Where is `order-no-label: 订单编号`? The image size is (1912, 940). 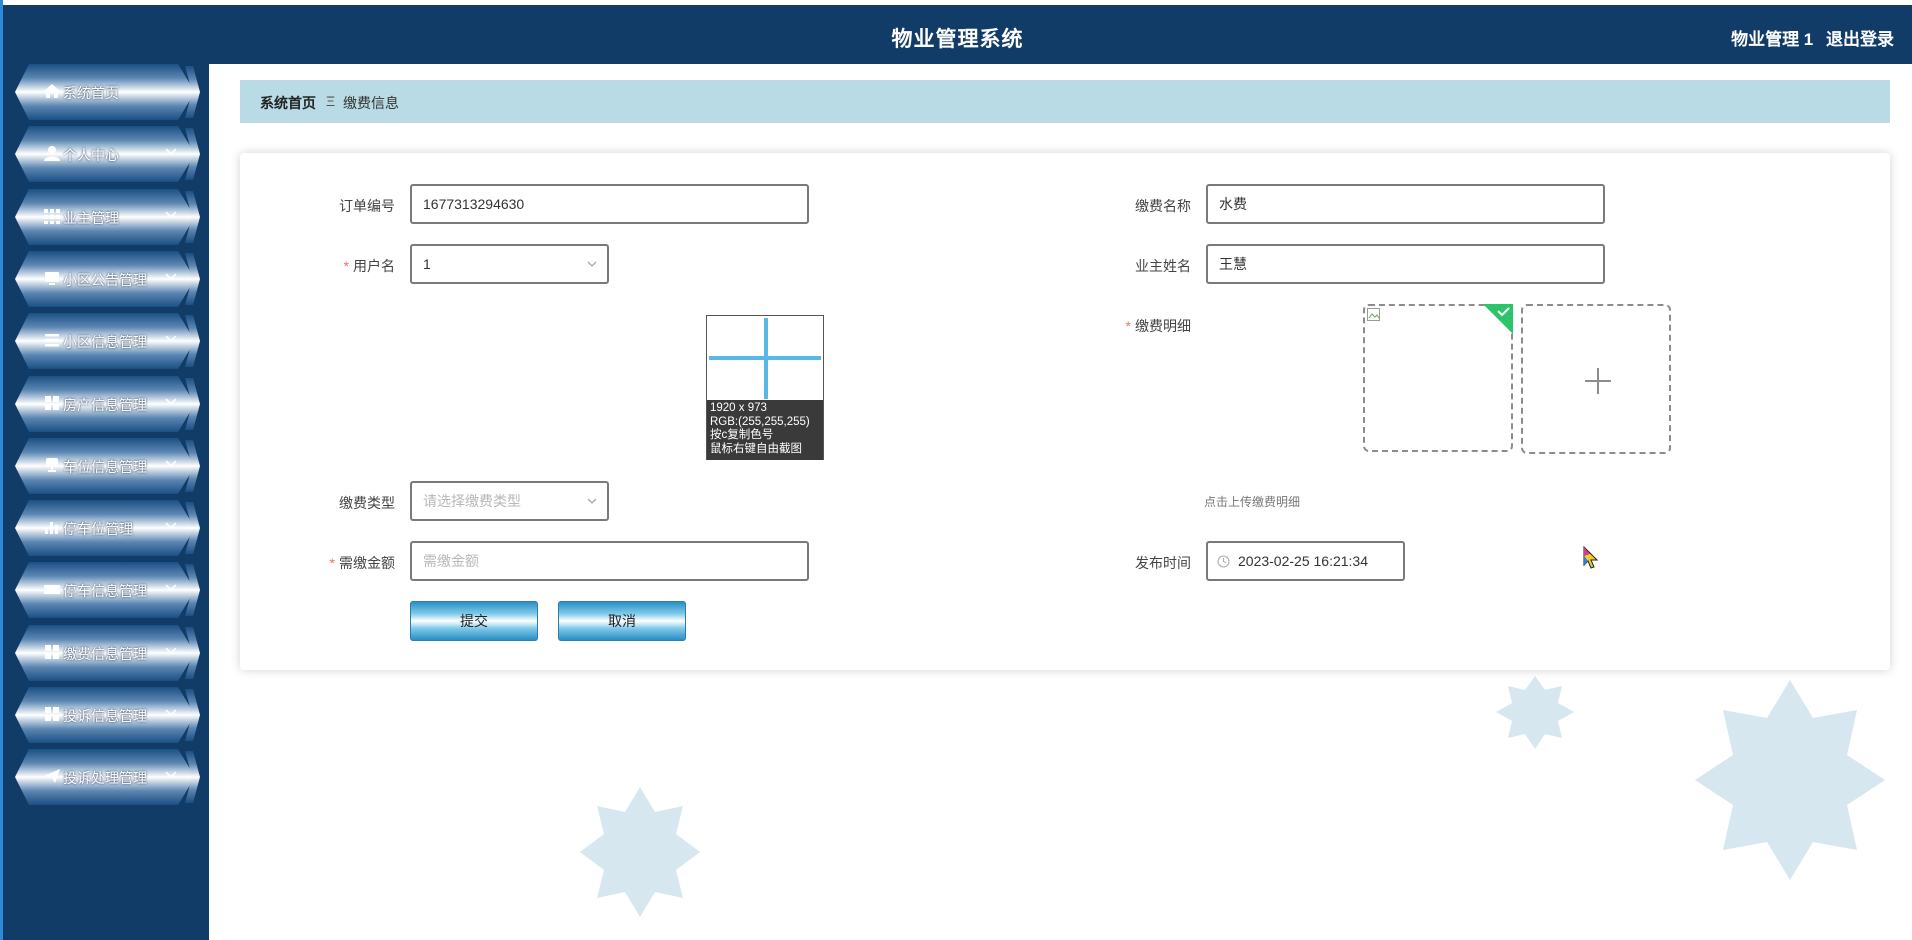 order-no-label: 订单编号 is located at coordinates (367, 206).